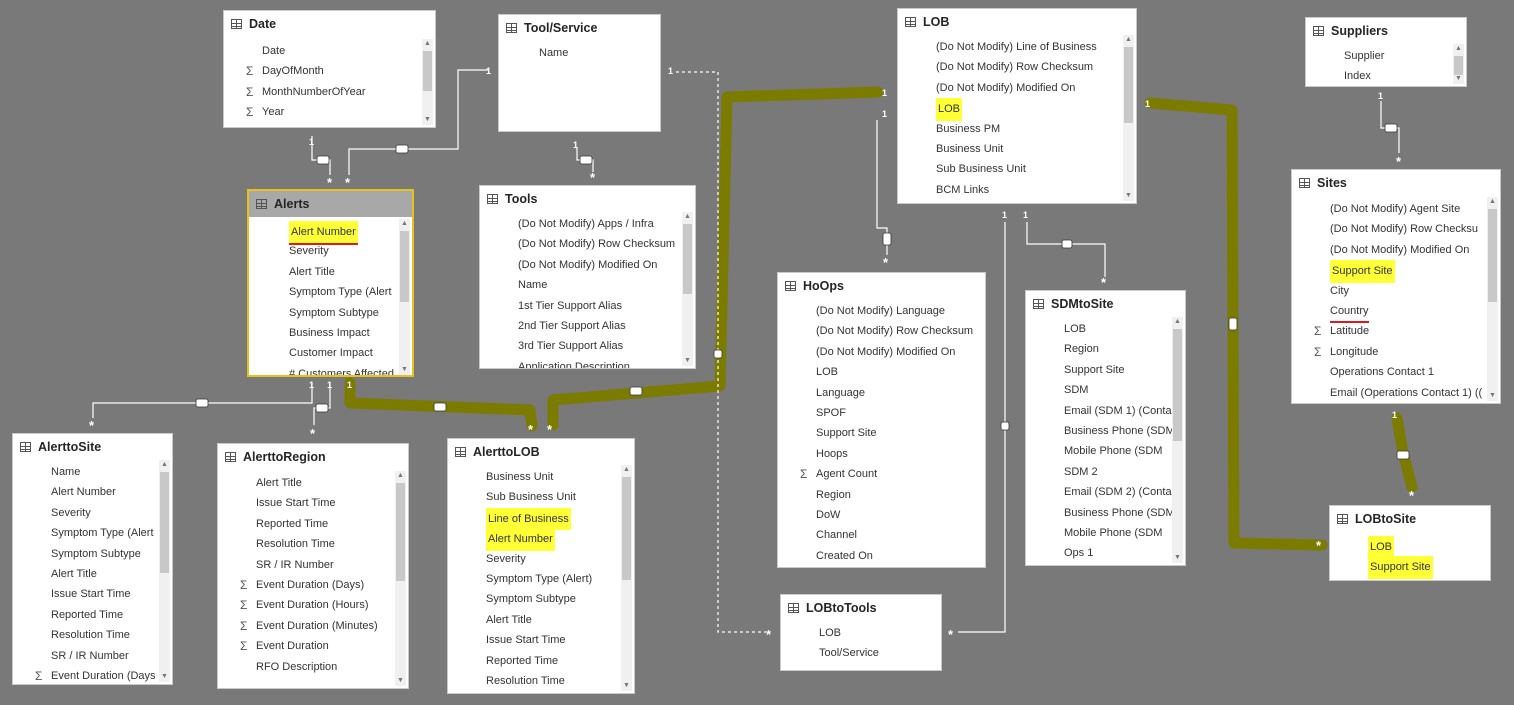 This screenshot has width=1514, height=705. I want to click on field-row: Ops 1, so click(1098, 553).